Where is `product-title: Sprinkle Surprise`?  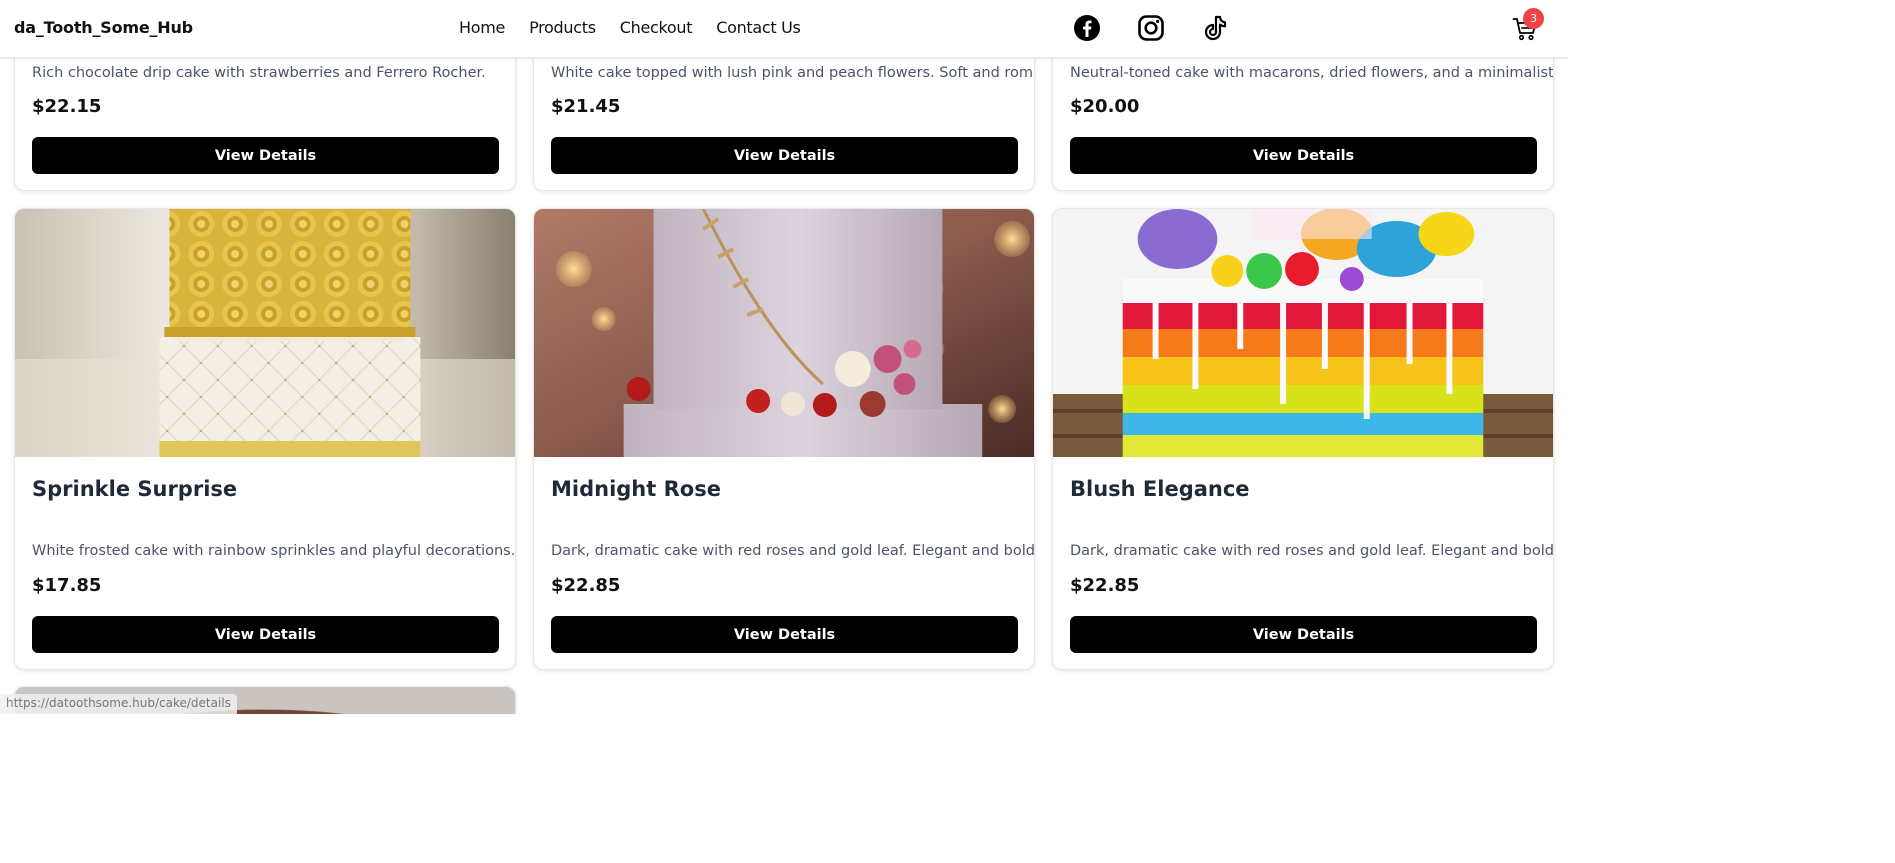
product-title: Sprinkle Surprise is located at coordinates (135, 489).